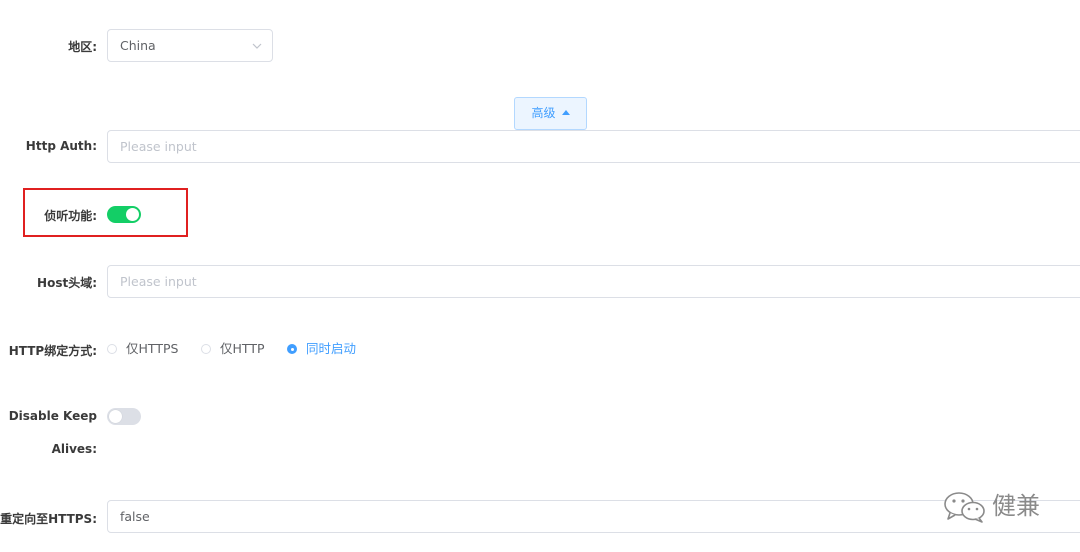 The height and width of the screenshot is (552, 1080). I want to click on http-auth-placeholder: Please input, so click(158, 146).